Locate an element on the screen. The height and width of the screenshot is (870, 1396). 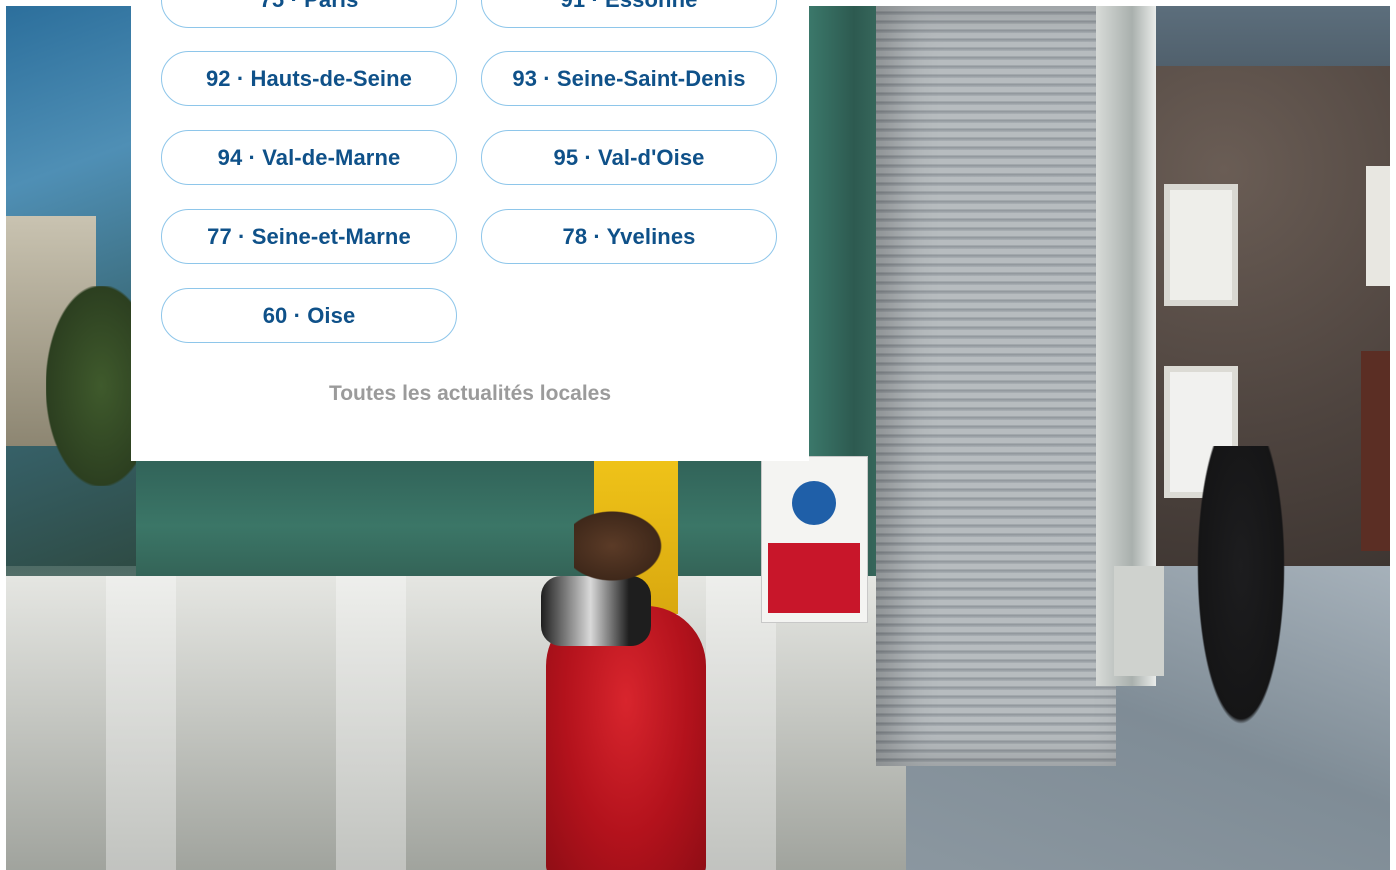
building-door is located at coordinates (1375, 451).